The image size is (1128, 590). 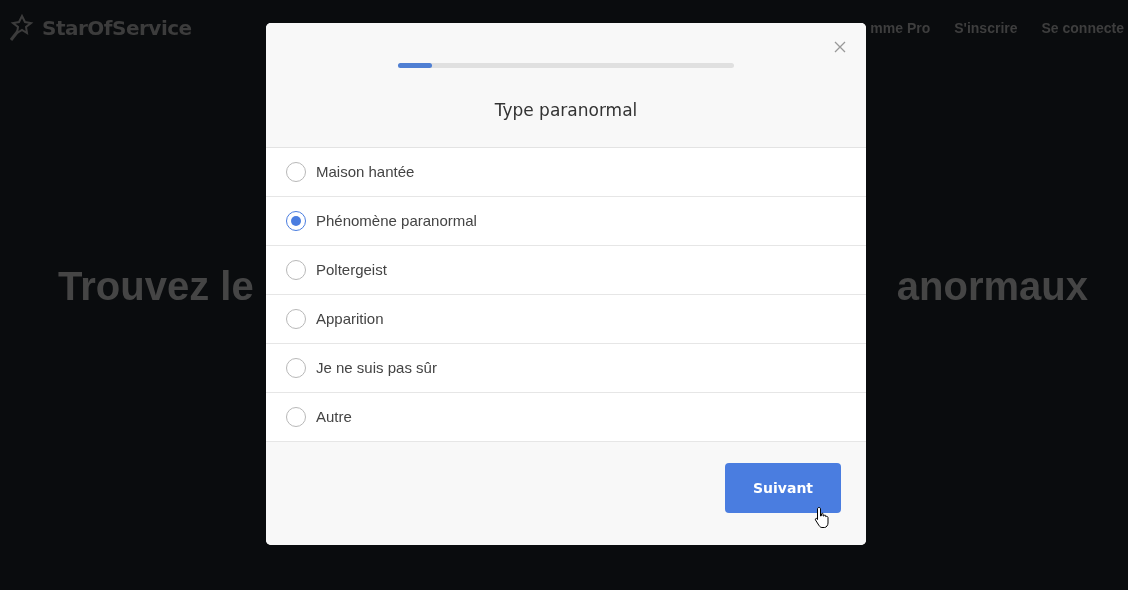 I want to click on hero-heading: anormaux, so click(x=992, y=286).